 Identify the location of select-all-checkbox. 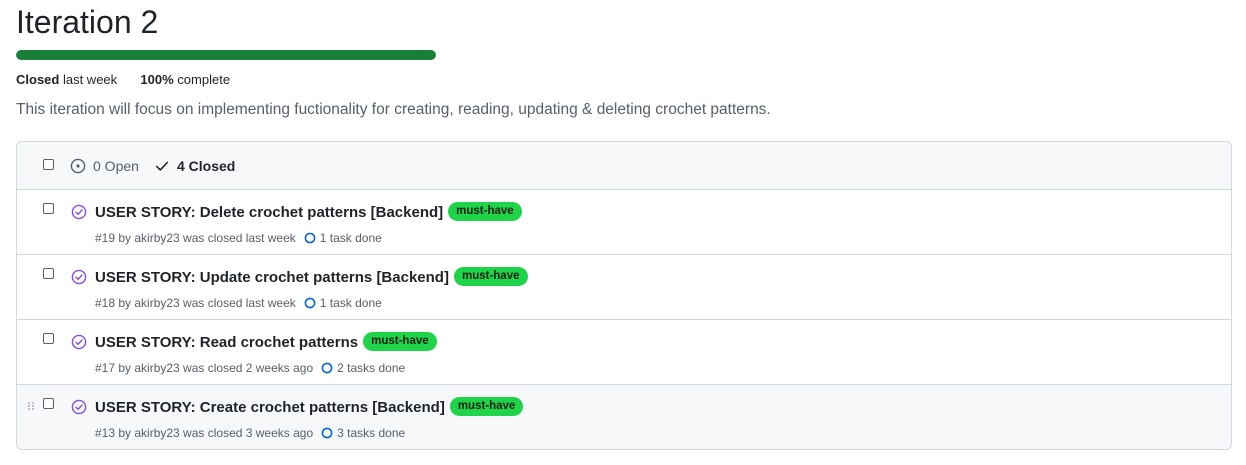
(48, 164).